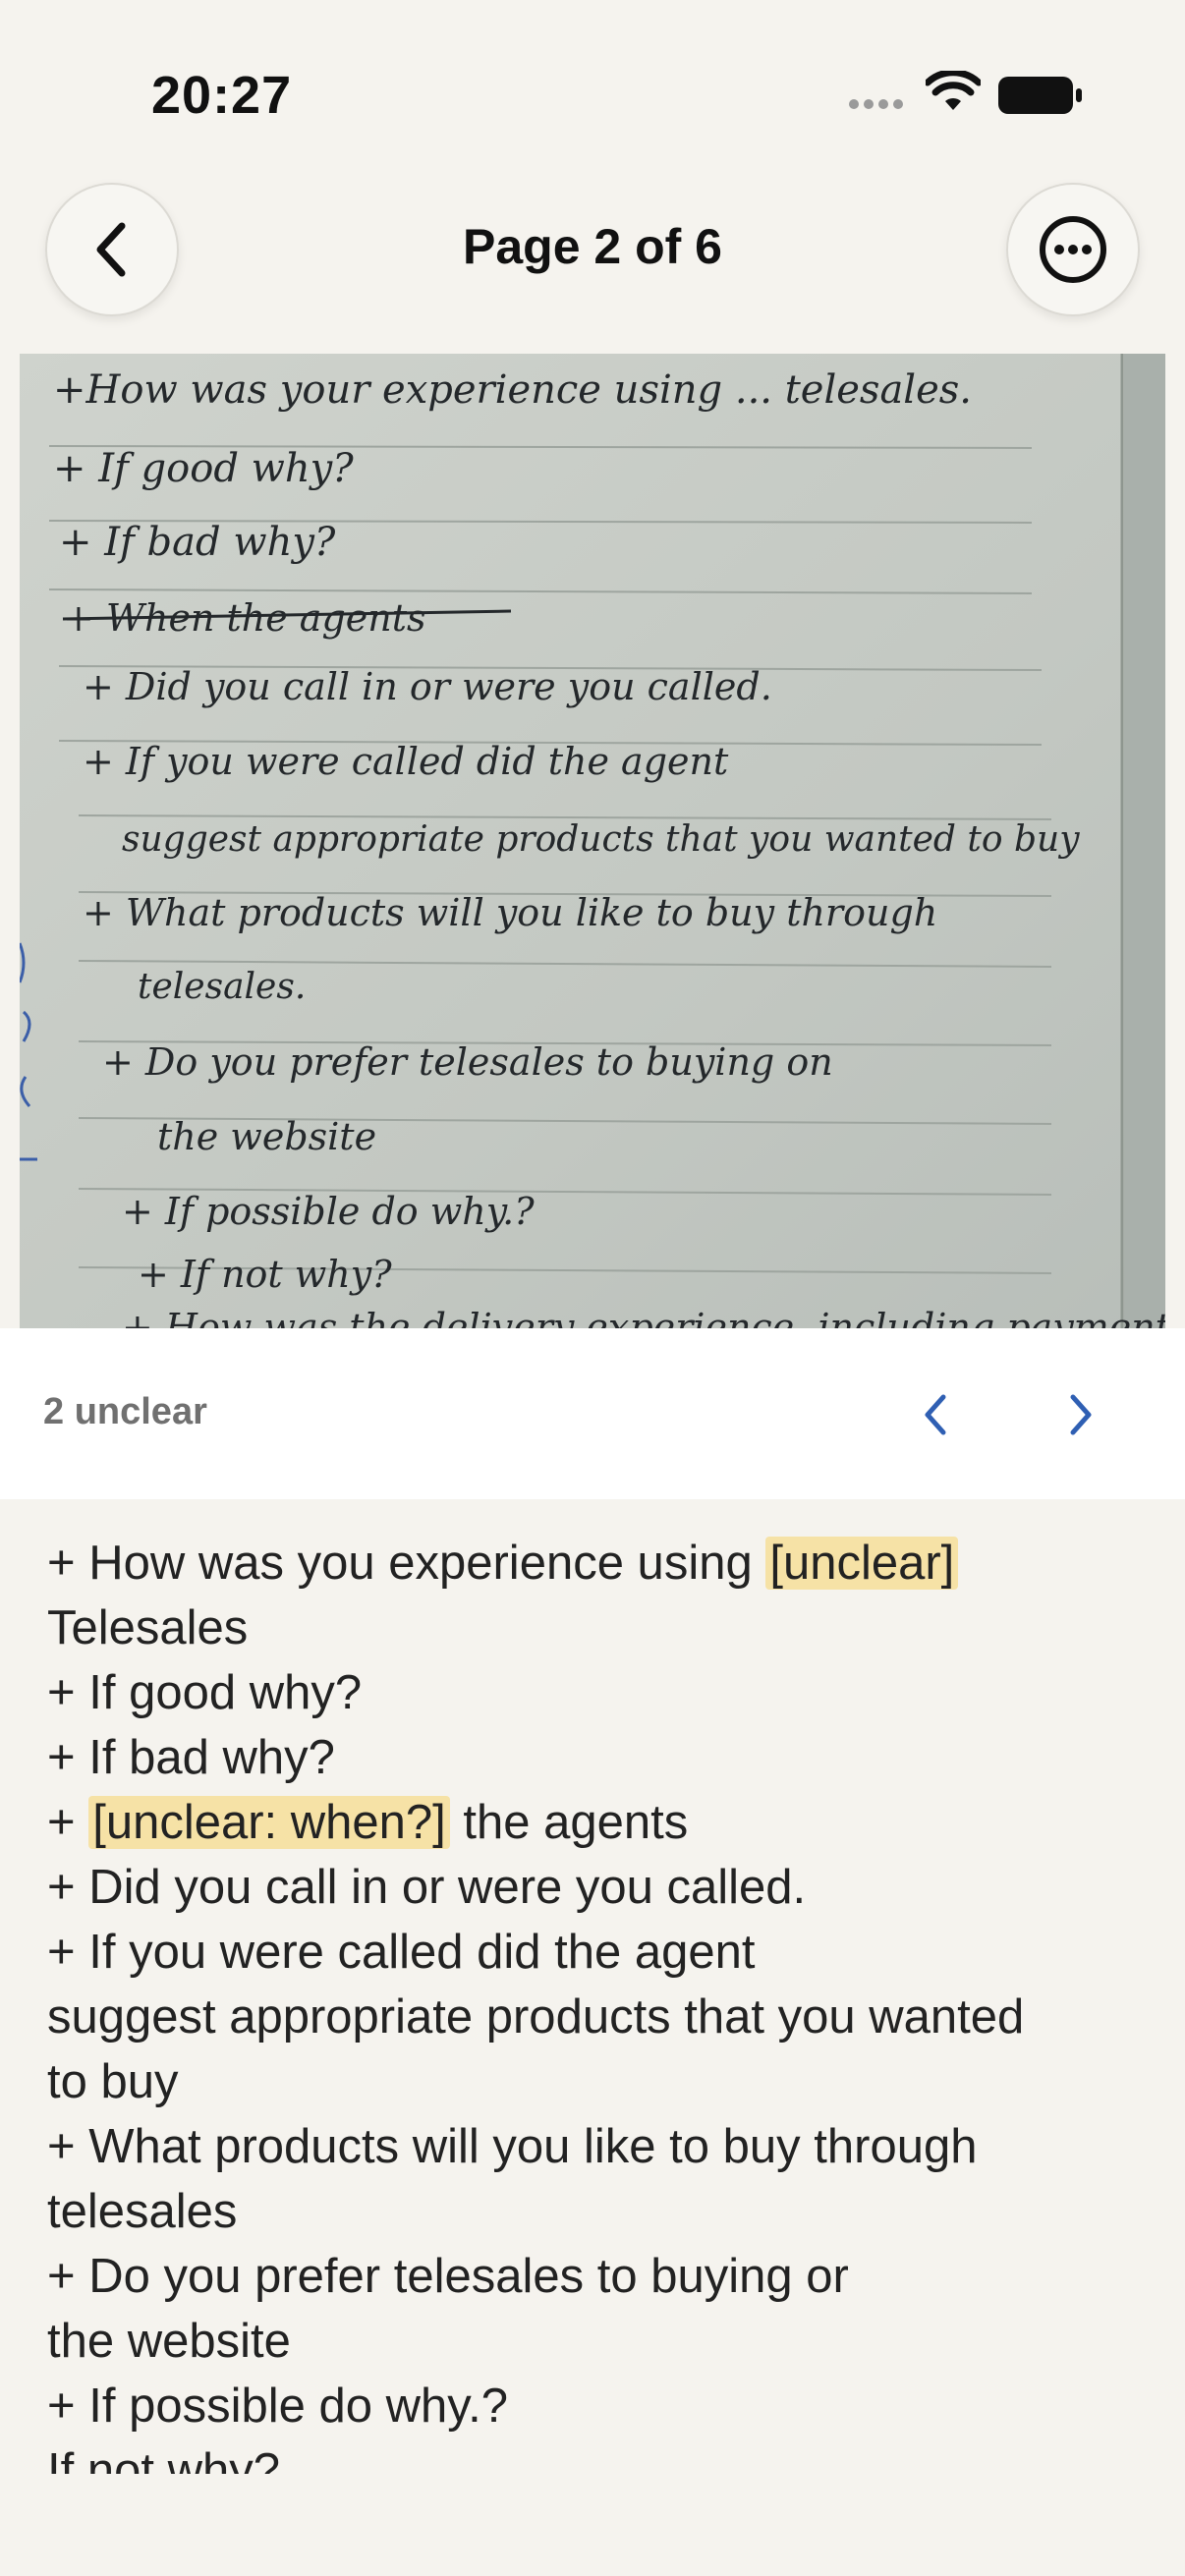 This screenshot has height=2576, width=1185. Describe the element at coordinates (862, 1563) in the screenshot. I see `unclear-highlight: [unclear]` at that location.